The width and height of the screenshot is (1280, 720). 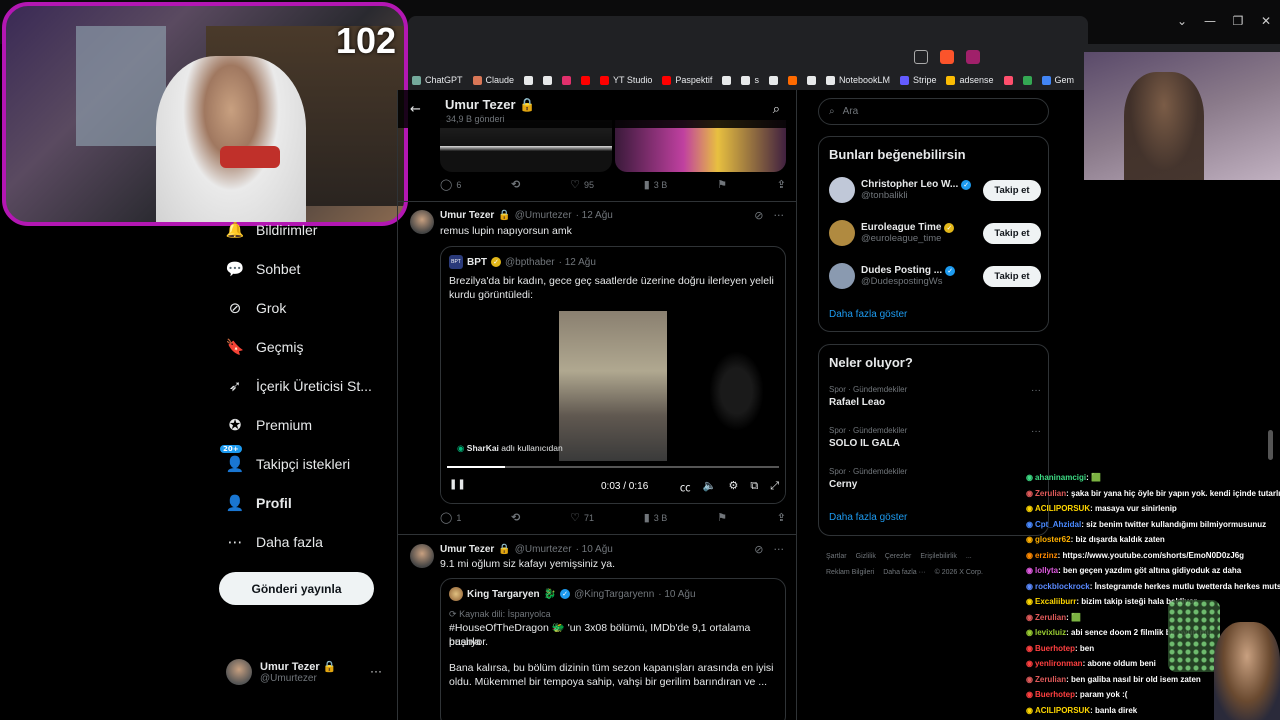 I want to click on bookmark-item: Claude, so click(x=493, y=80).